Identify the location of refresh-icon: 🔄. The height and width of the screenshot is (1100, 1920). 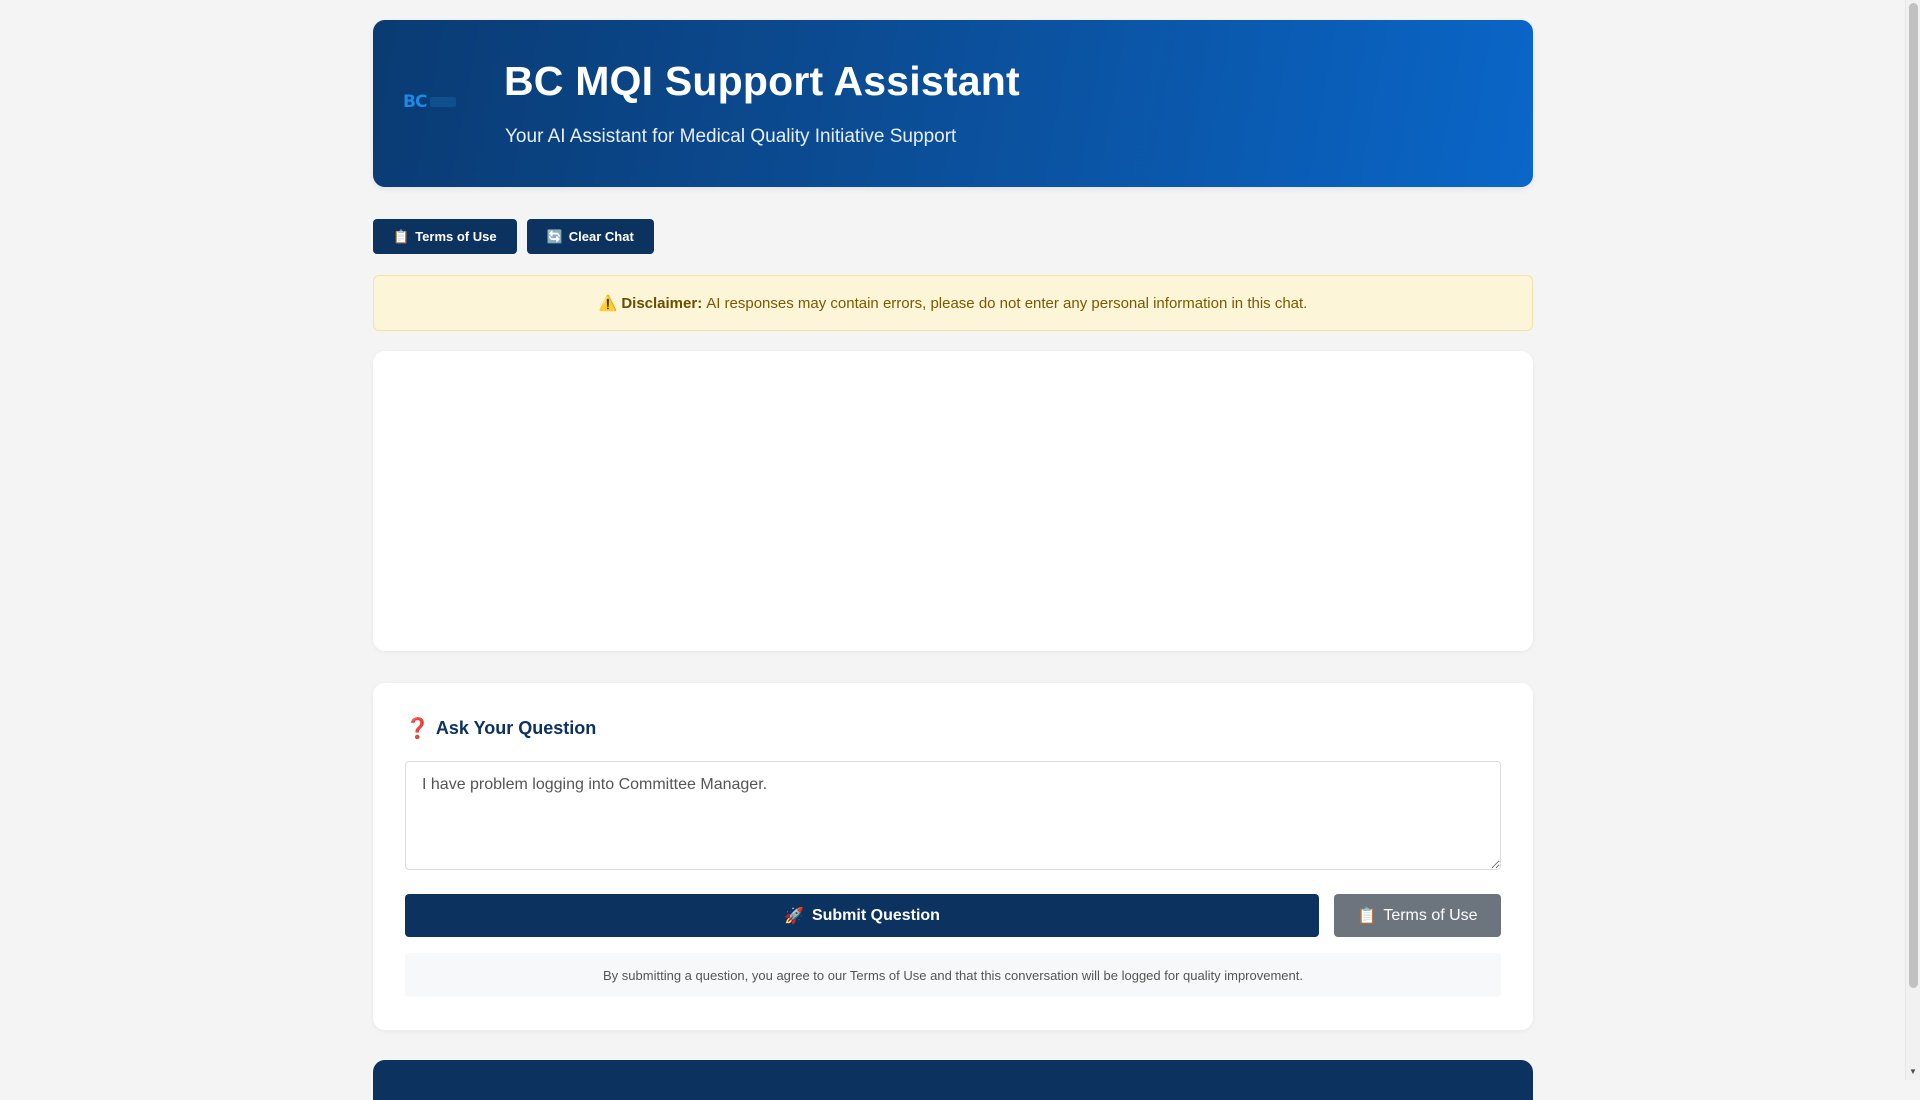
(554, 236).